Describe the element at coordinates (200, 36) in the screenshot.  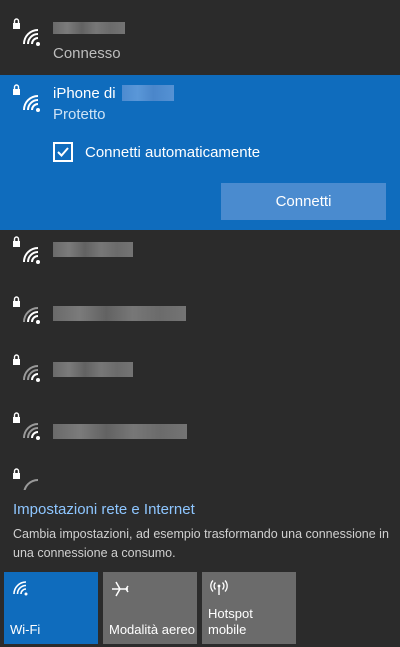
I see `network-item-connected: Connesso` at that location.